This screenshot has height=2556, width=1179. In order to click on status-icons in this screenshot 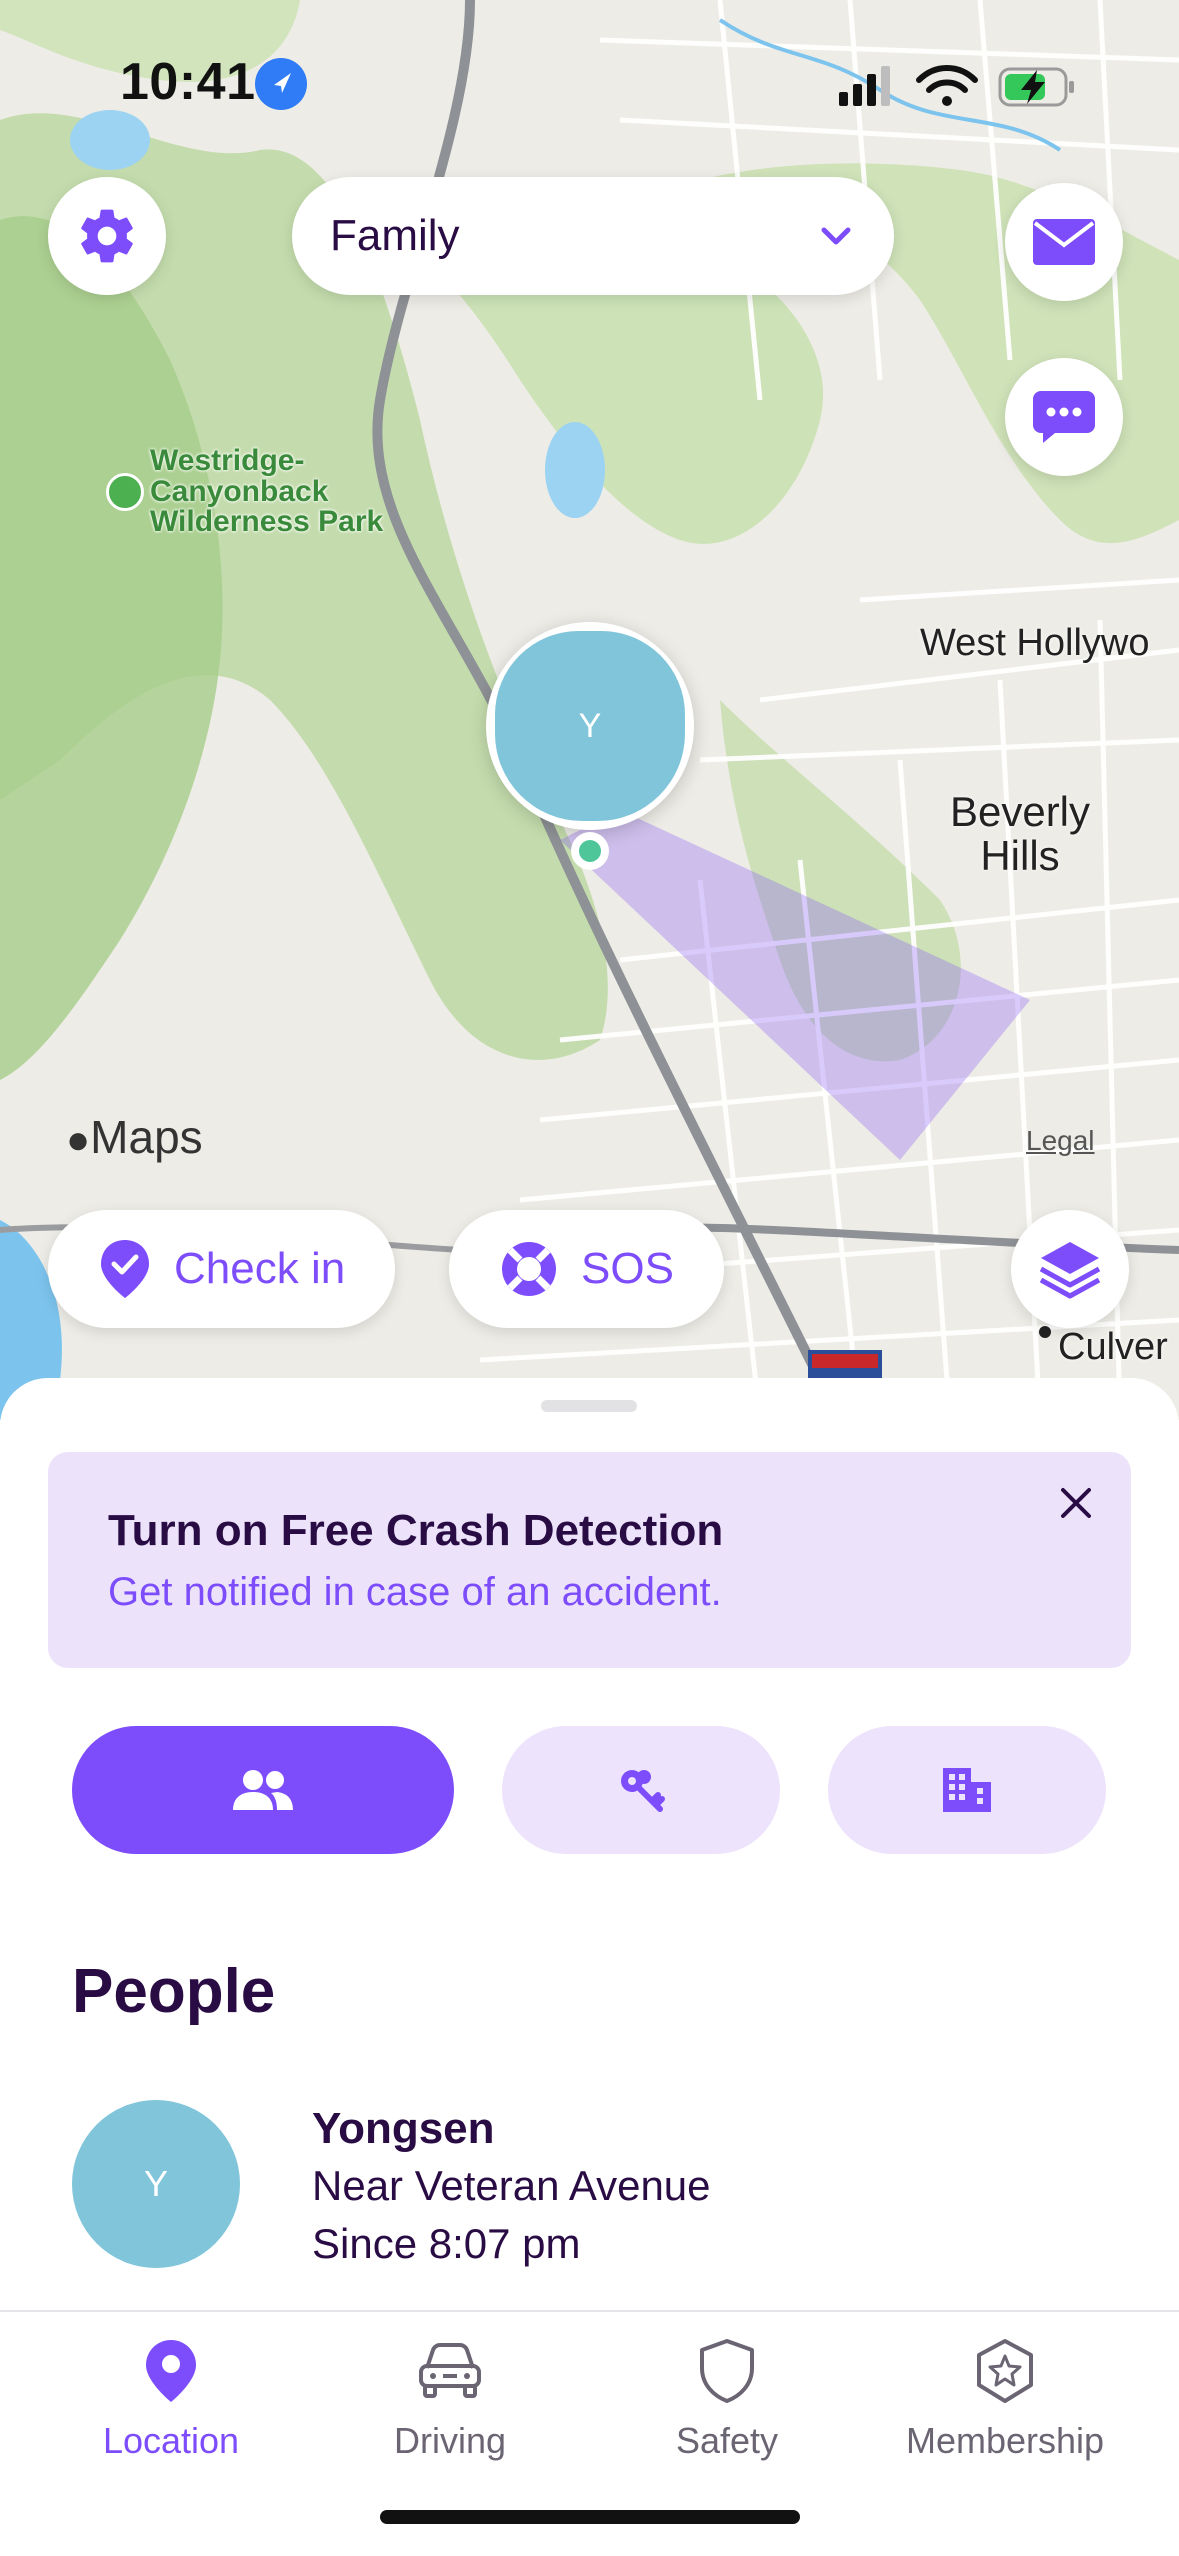, I will do `click(956, 86)`.